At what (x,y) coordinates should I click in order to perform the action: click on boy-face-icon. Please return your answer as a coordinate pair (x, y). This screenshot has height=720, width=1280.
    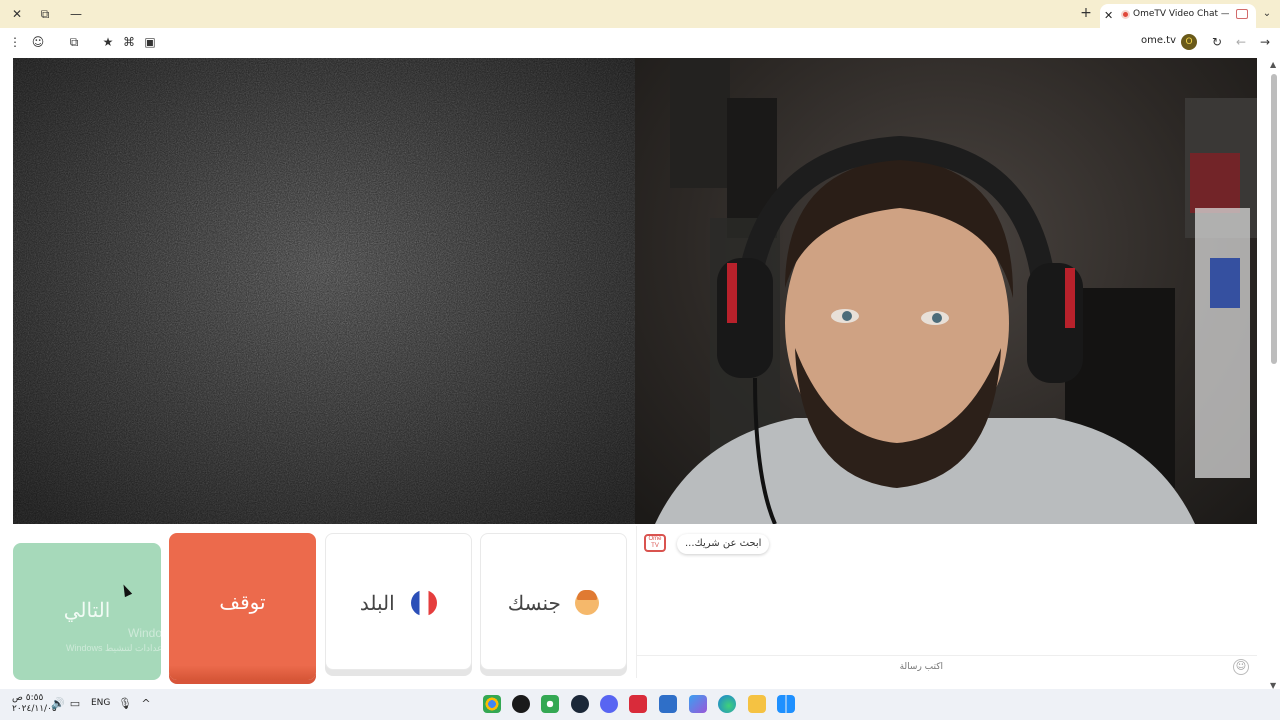
    Looking at the image, I should click on (587, 602).